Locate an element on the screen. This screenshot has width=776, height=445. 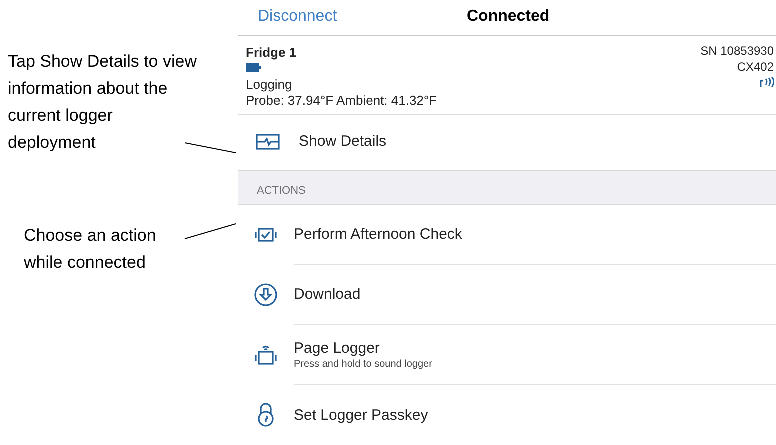
nav-title: Connected is located at coordinates (508, 17).